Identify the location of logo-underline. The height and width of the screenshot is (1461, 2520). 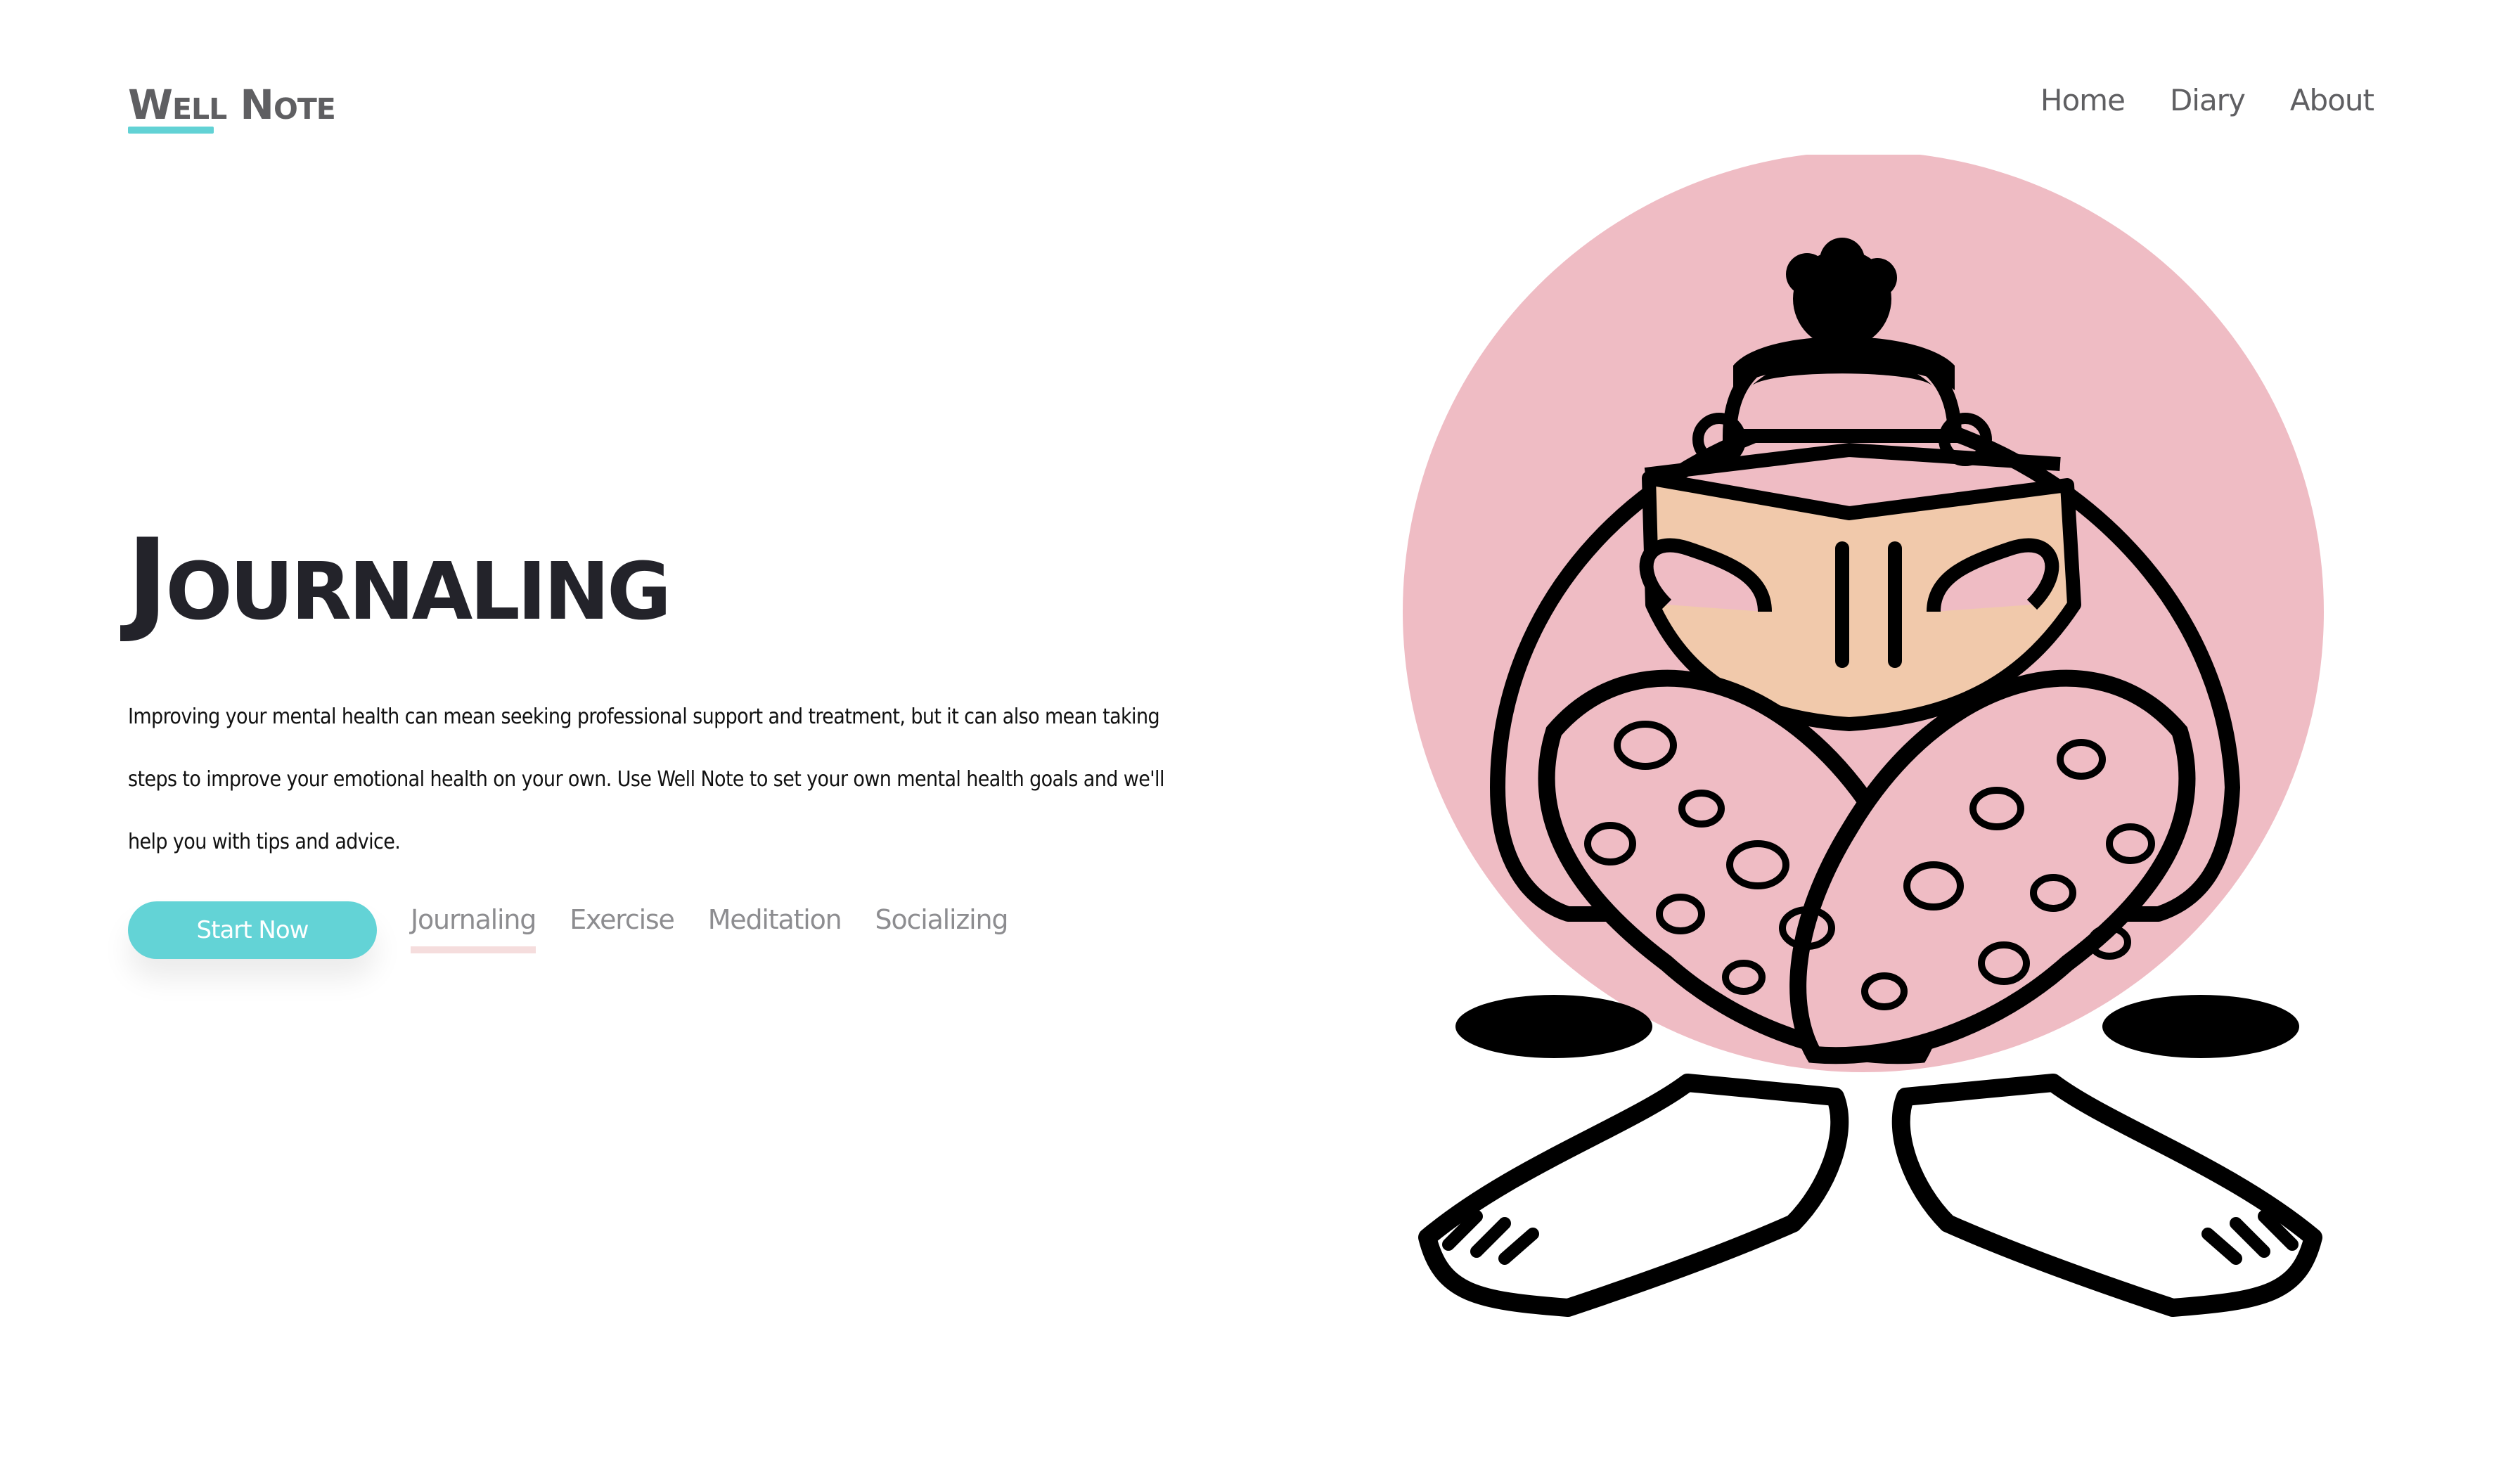
(171, 130).